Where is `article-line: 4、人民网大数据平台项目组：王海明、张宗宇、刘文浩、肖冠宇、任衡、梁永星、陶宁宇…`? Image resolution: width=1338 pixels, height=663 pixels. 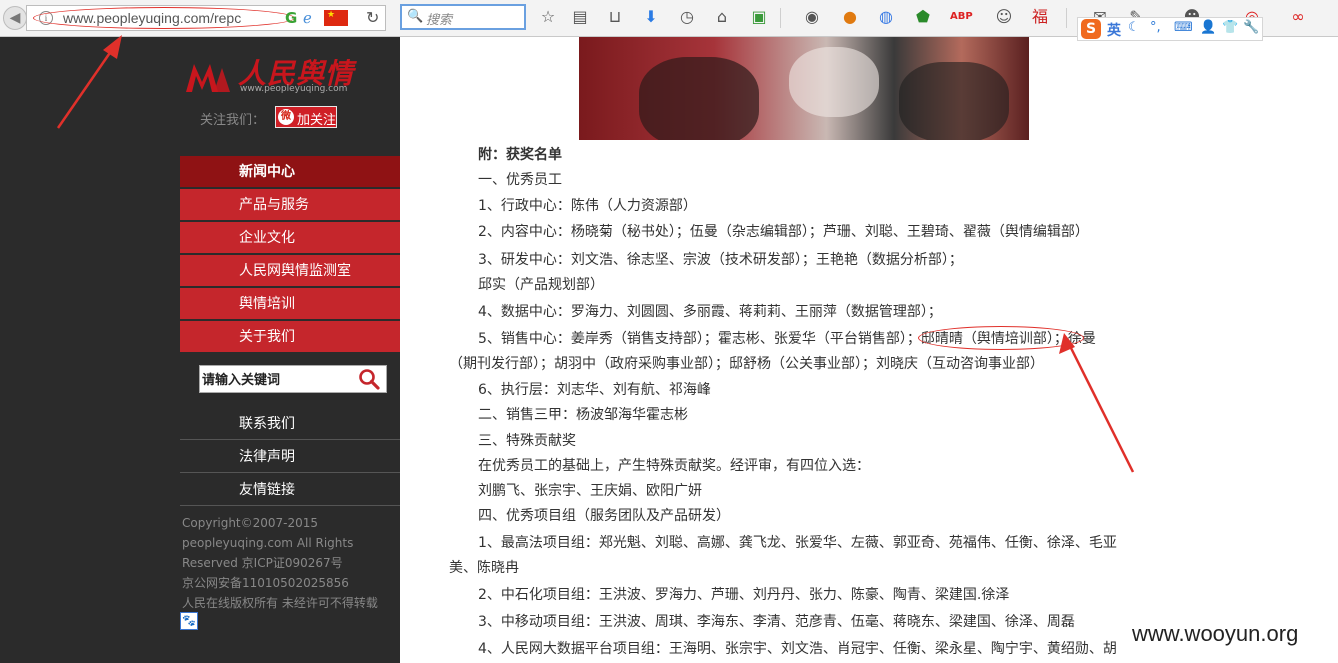 article-line: 4、人民网大数据平台项目组：王海明、张宗宇、刘文浩、肖冠宇、任衡、梁永星、陶宁宇… is located at coordinates (797, 649).